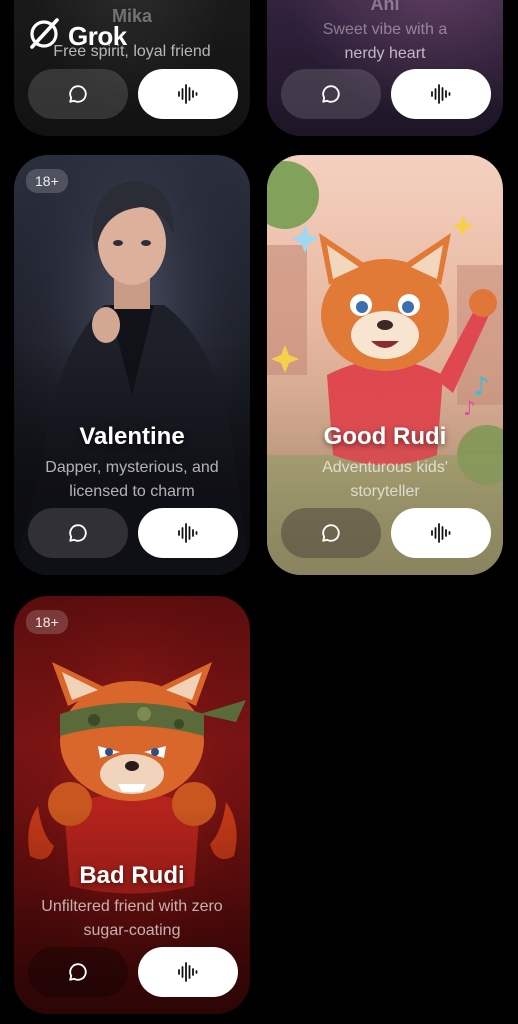 The image size is (518, 1024). What do you see at coordinates (385, 68) in the screenshot?
I see `companion-card-ani: Ani Sweet vibe with a nerdy heart` at bounding box center [385, 68].